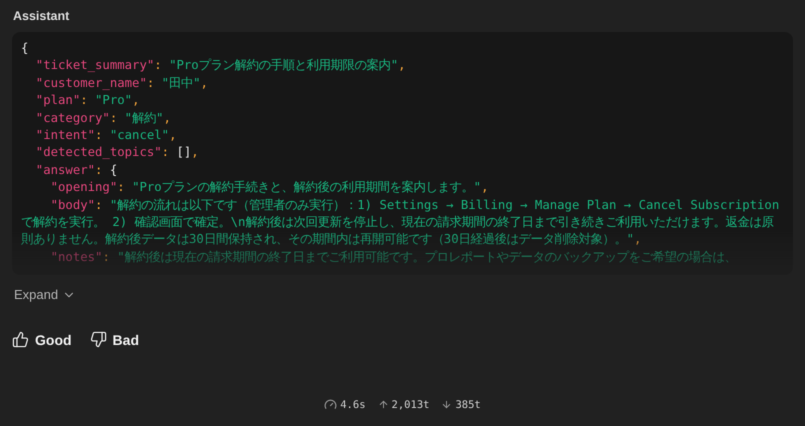 Image resolution: width=805 pixels, height=426 pixels. I want to click on code-line: "plan": "Pro",, so click(87, 101).